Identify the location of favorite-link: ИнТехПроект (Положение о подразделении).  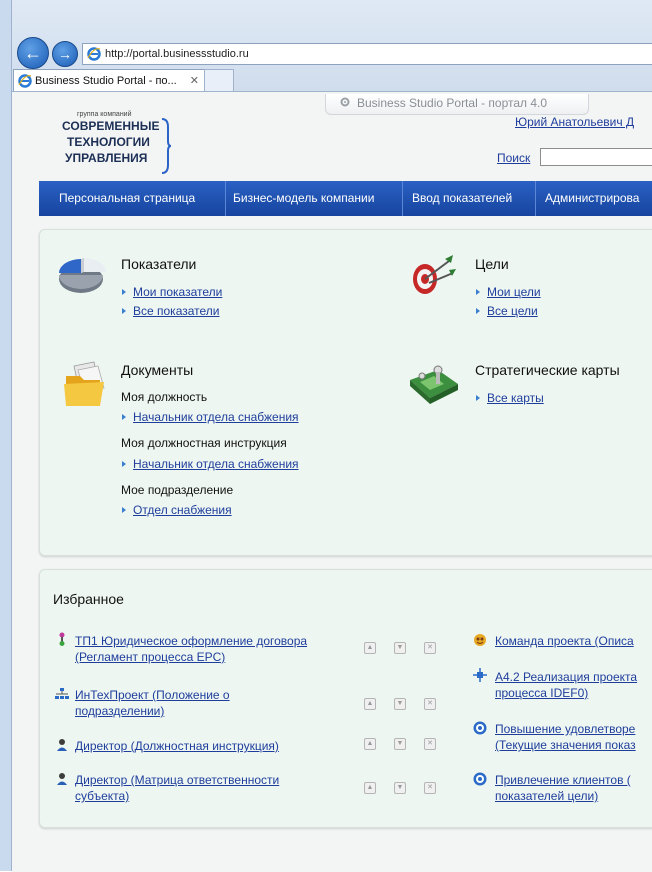
(152, 703).